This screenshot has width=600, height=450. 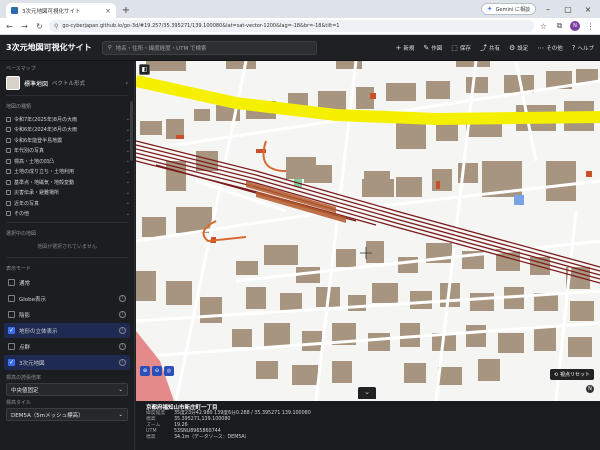 I want to click on layer-item: 災害伝承・避難場所 ⌄, so click(x=68, y=193).